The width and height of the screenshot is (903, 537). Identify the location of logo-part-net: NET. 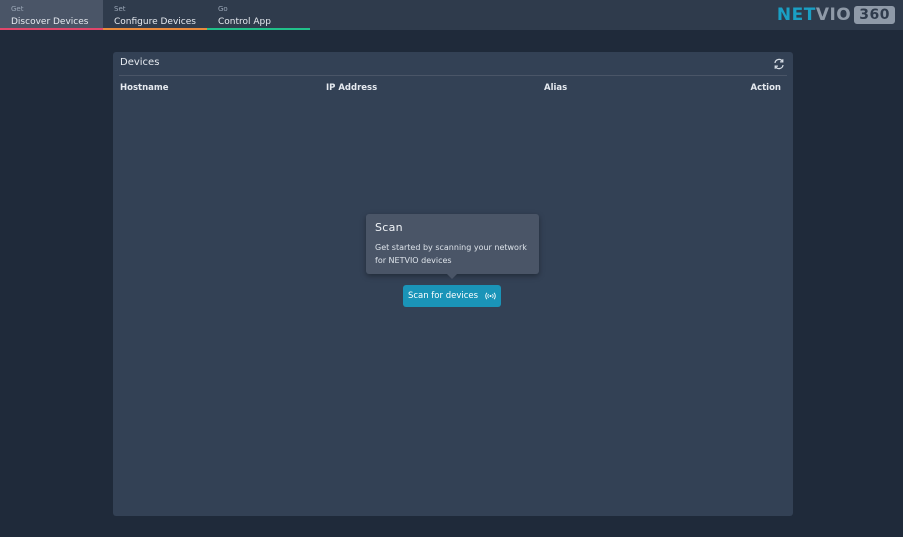
(796, 15).